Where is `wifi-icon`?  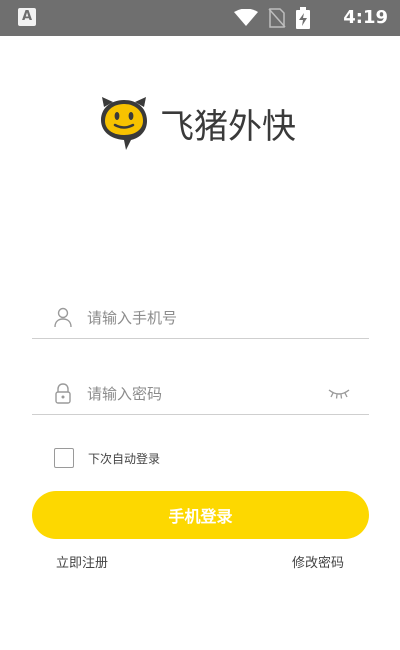
wifi-icon is located at coordinates (246, 17).